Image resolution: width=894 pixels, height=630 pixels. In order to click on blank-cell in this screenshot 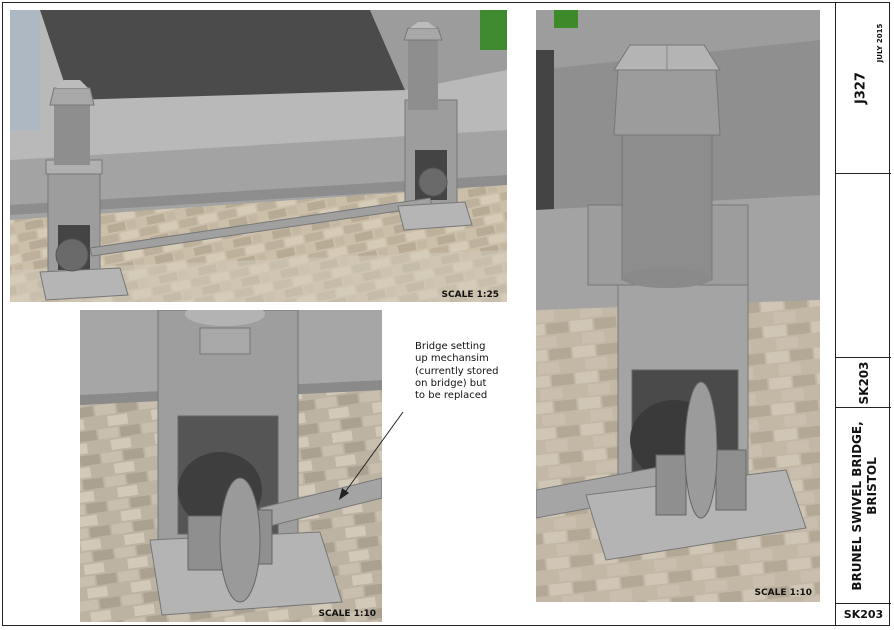, I will do `click(863, 266)`.